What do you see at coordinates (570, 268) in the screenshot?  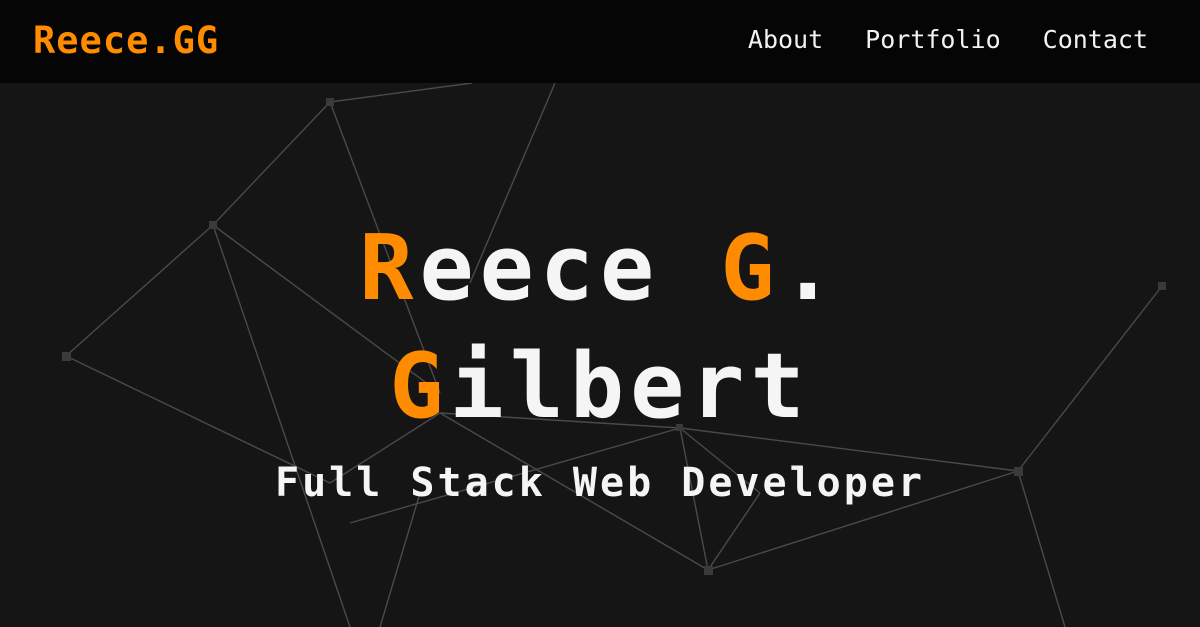 I see `hero-name-first: eece` at bounding box center [570, 268].